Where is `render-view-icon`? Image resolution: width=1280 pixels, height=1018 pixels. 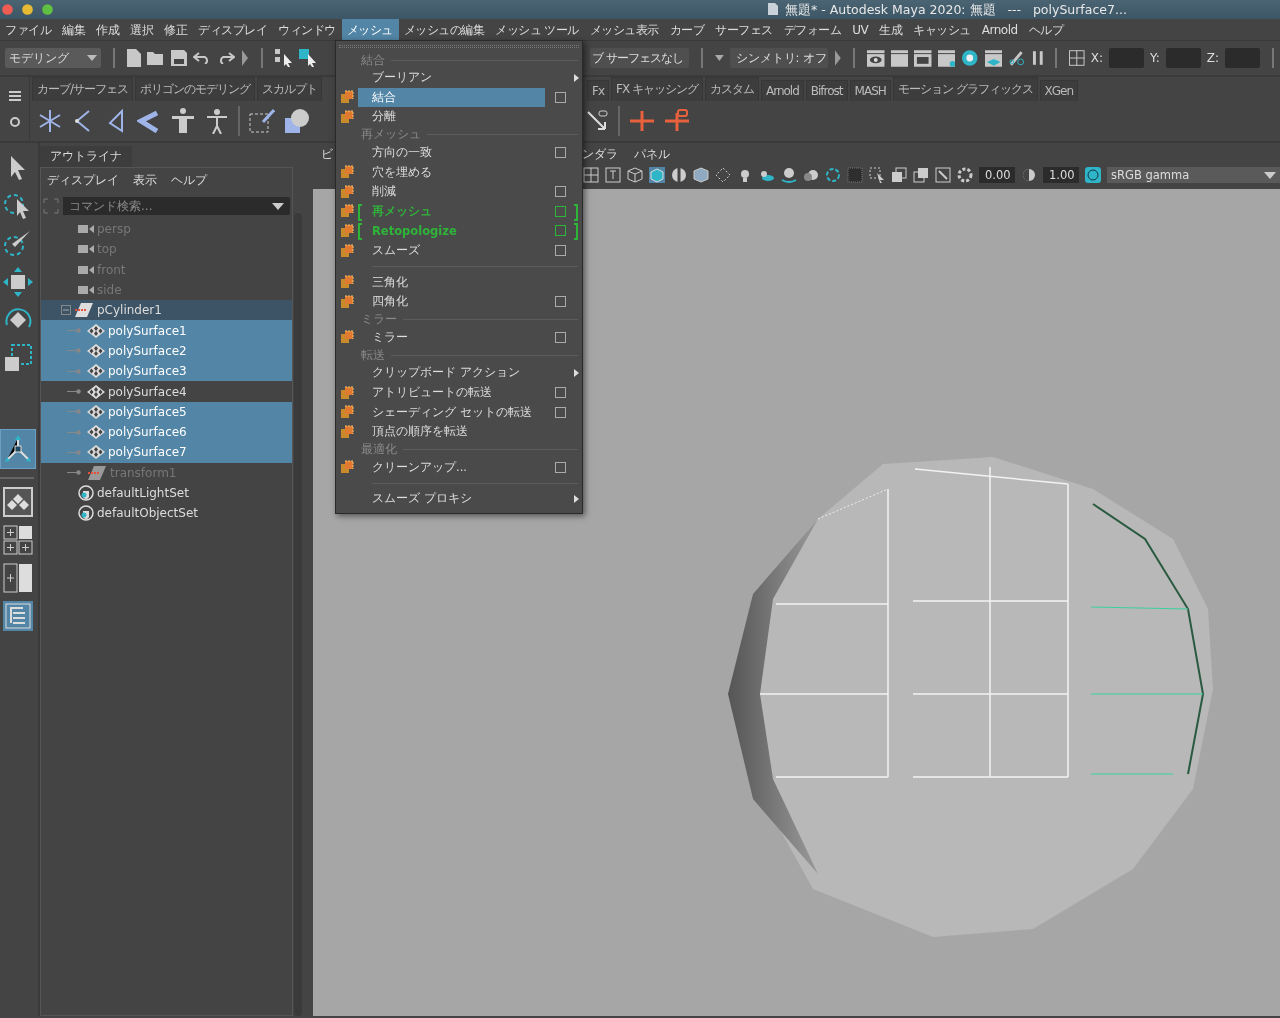 render-view-icon is located at coordinates (876, 58).